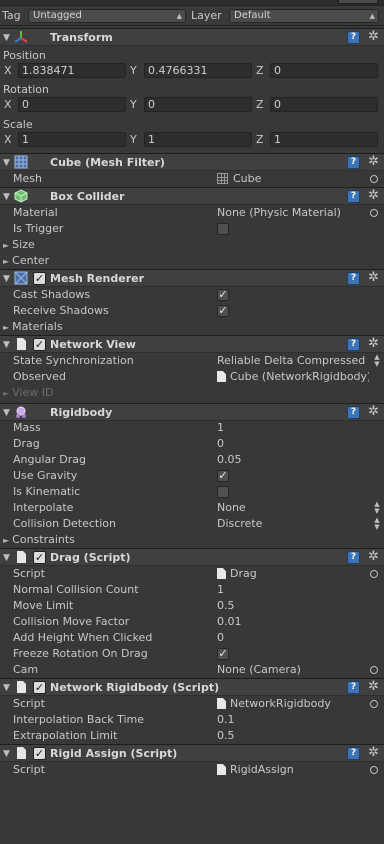 The height and width of the screenshot is (844, 384). I want to click on view-id-row: ► View ID, so click(192, 393).